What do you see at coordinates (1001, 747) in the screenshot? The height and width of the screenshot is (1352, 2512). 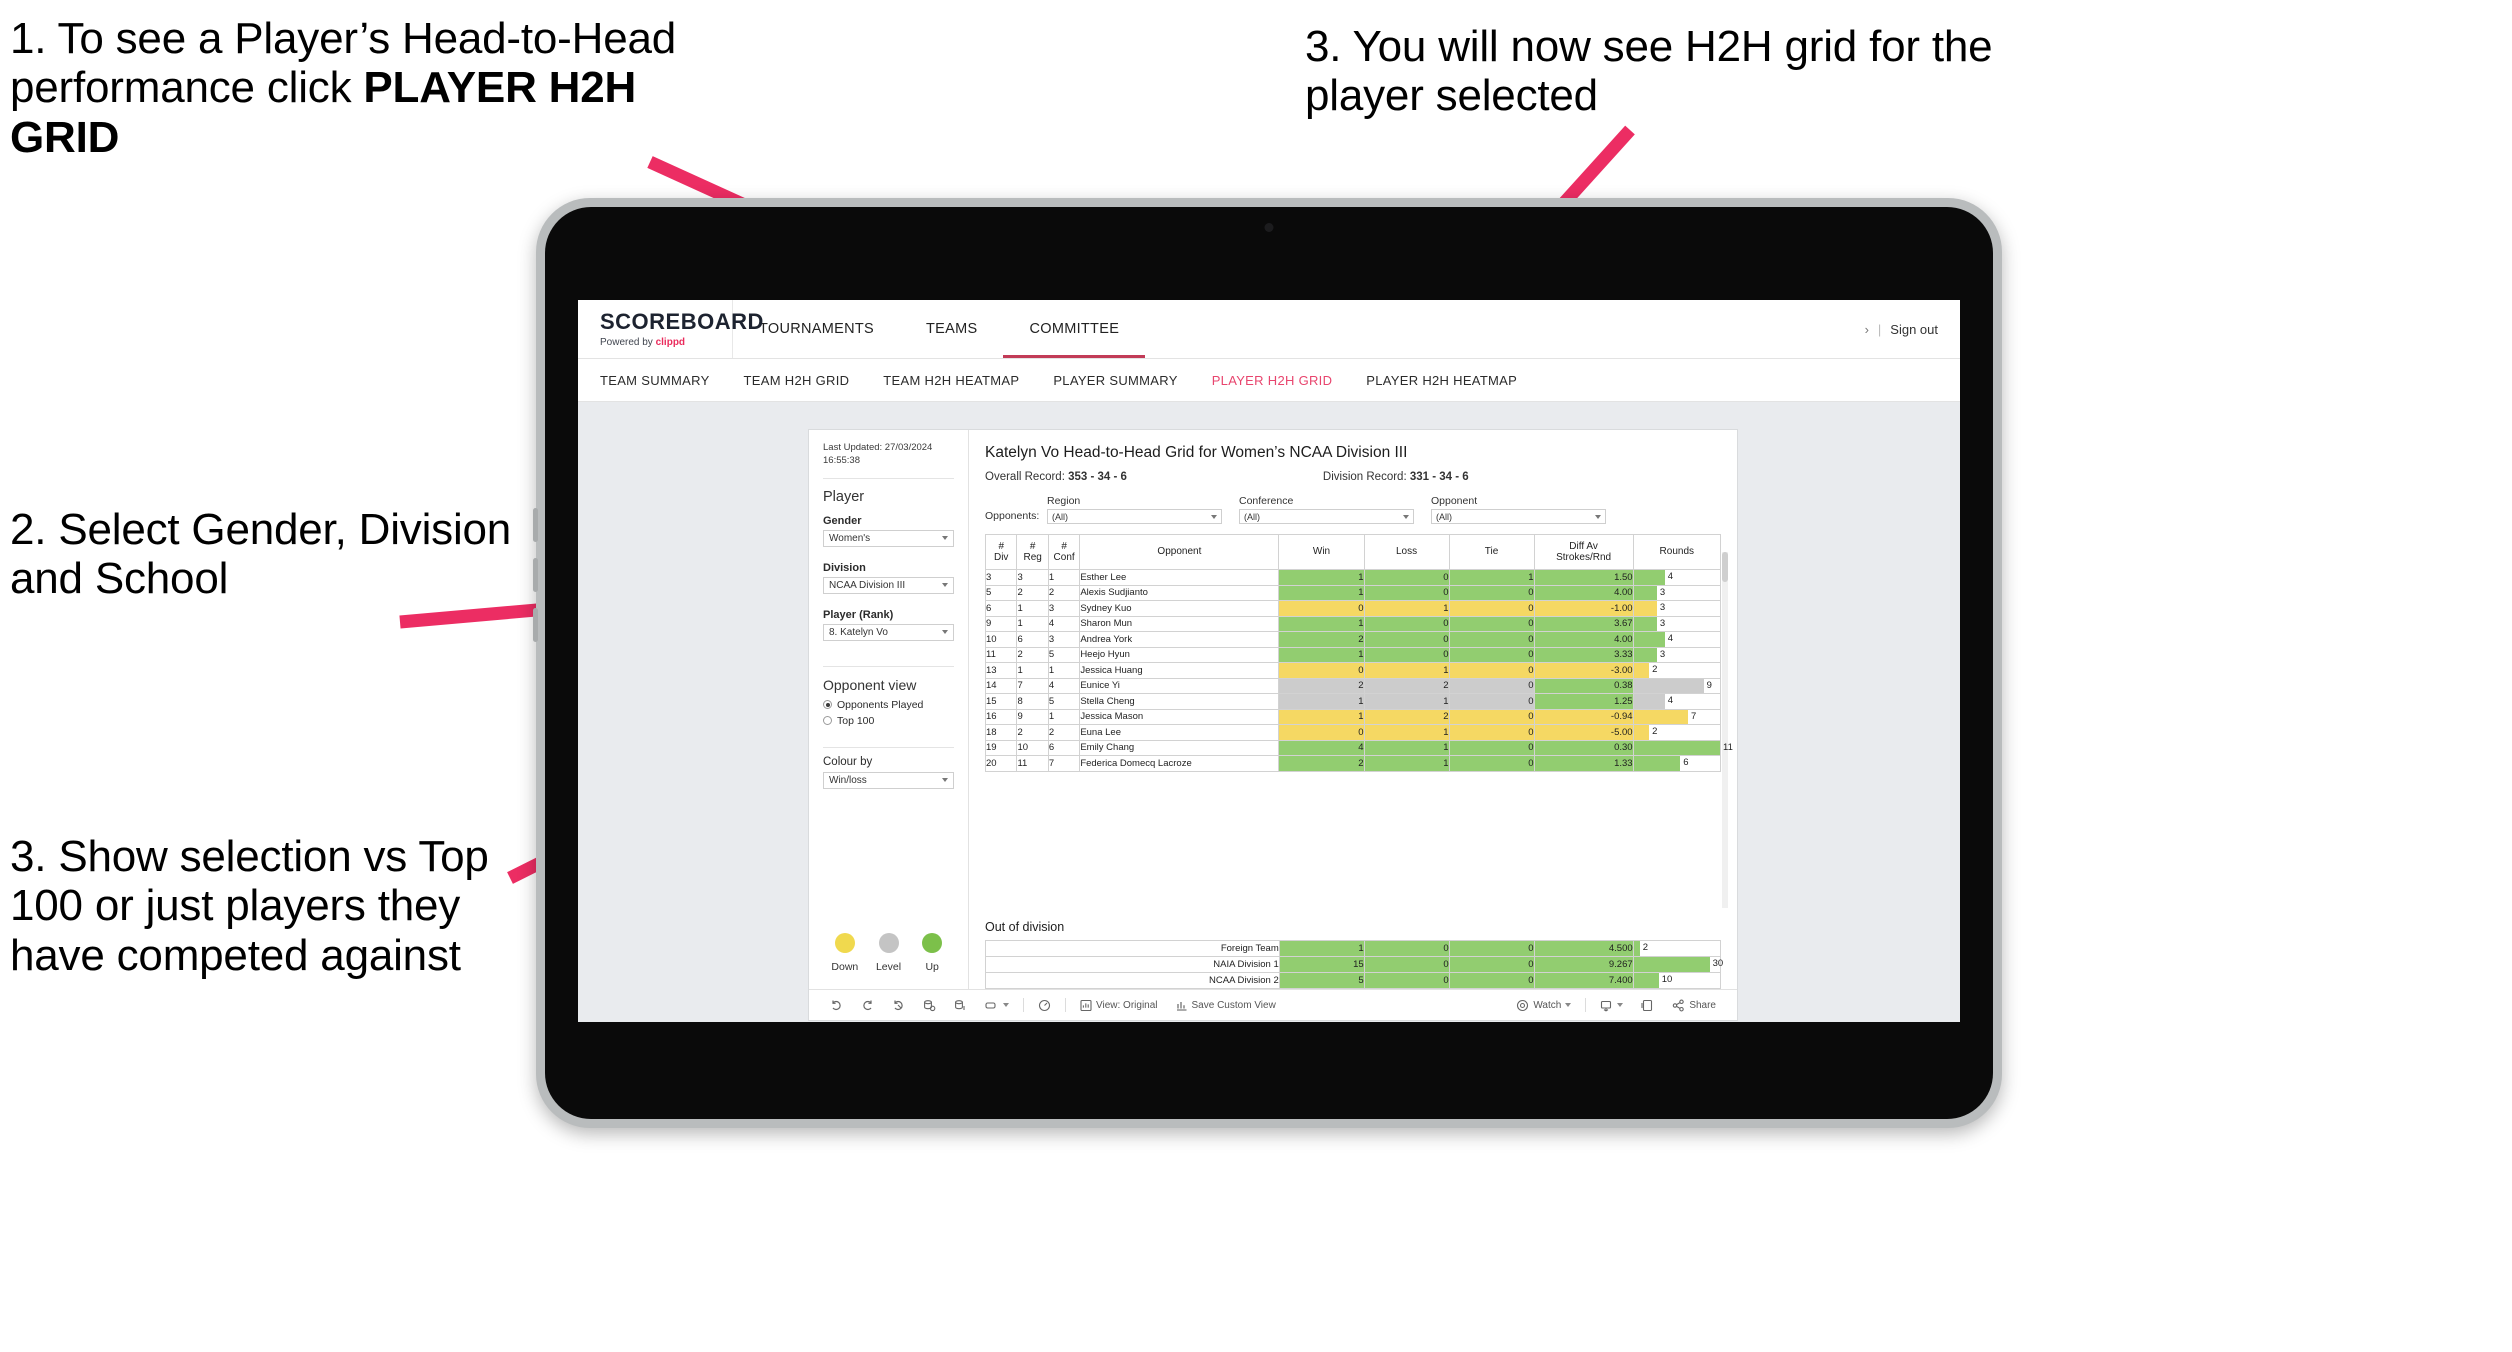 I see `cell-div: 19` at bounding box center [1001, 747].